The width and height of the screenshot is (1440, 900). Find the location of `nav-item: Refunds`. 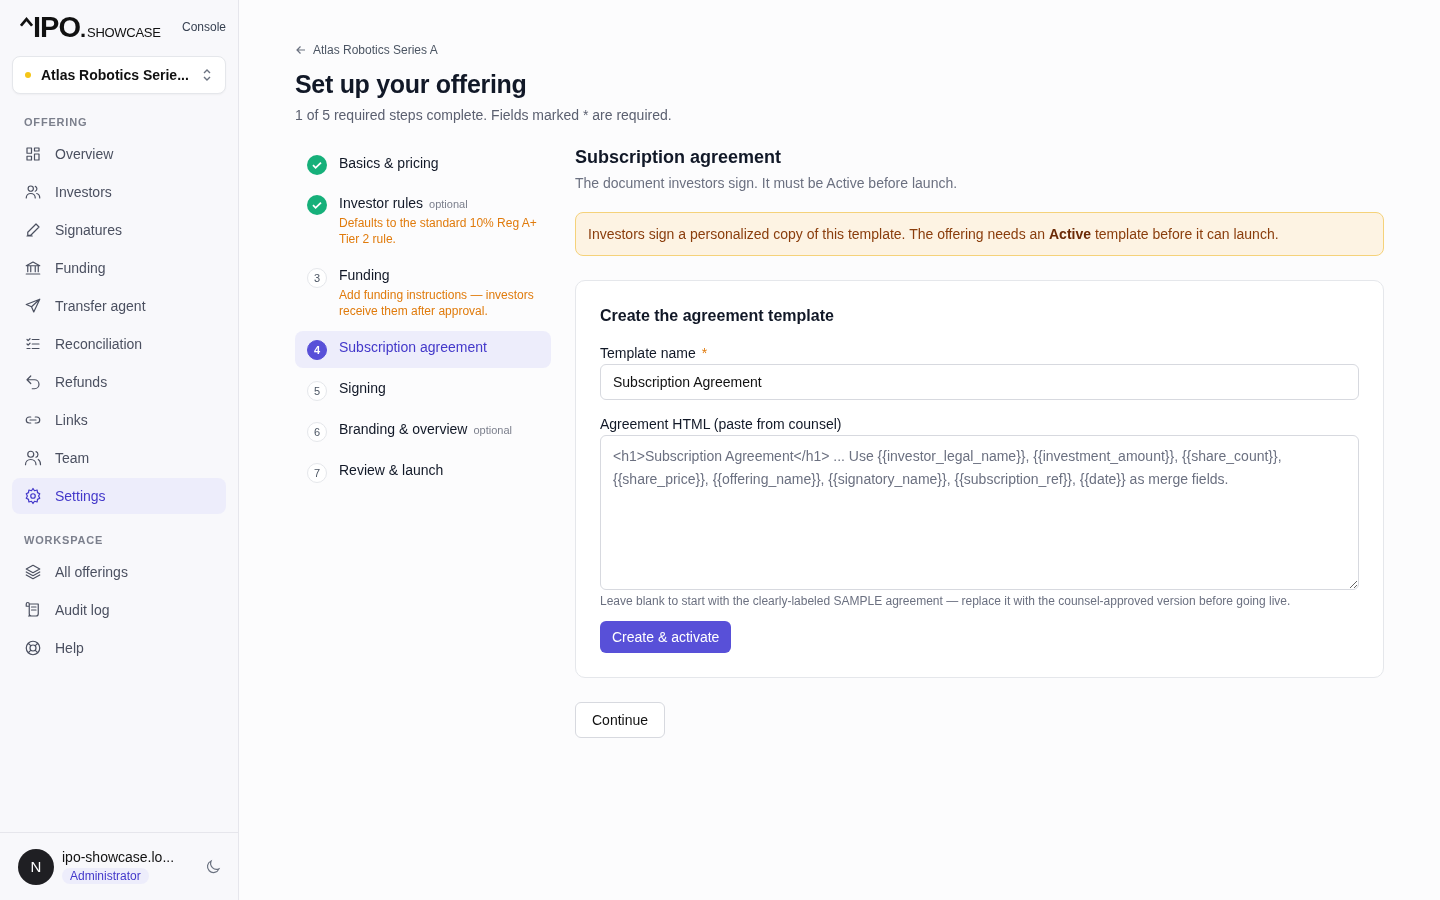

nav-item: Refunds is located at coordinates (119, 382).